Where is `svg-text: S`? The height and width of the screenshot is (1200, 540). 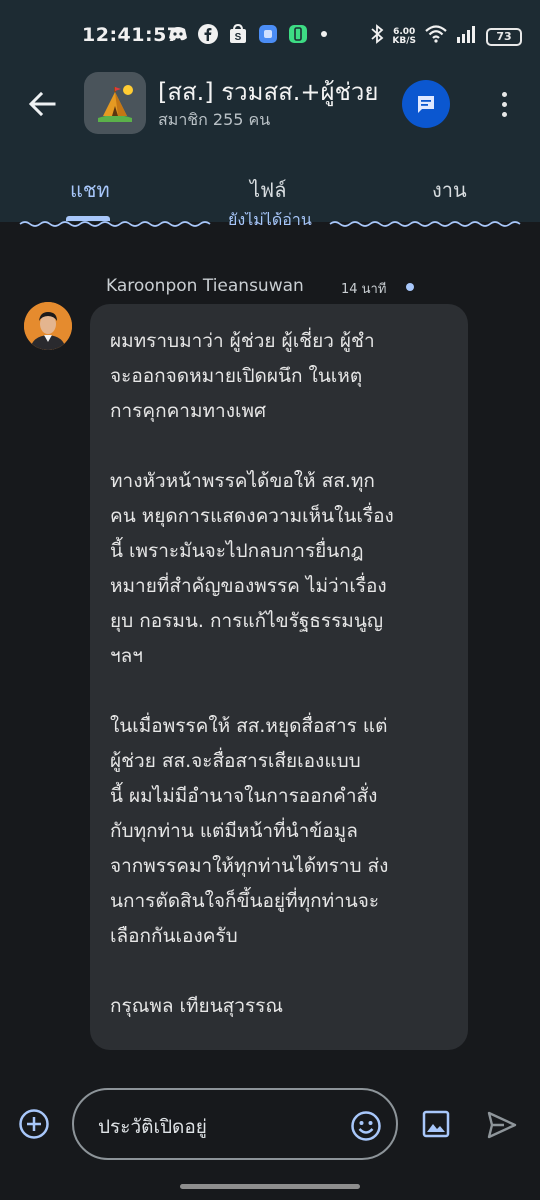 svg-text: S is located at coordinates (238, 37).